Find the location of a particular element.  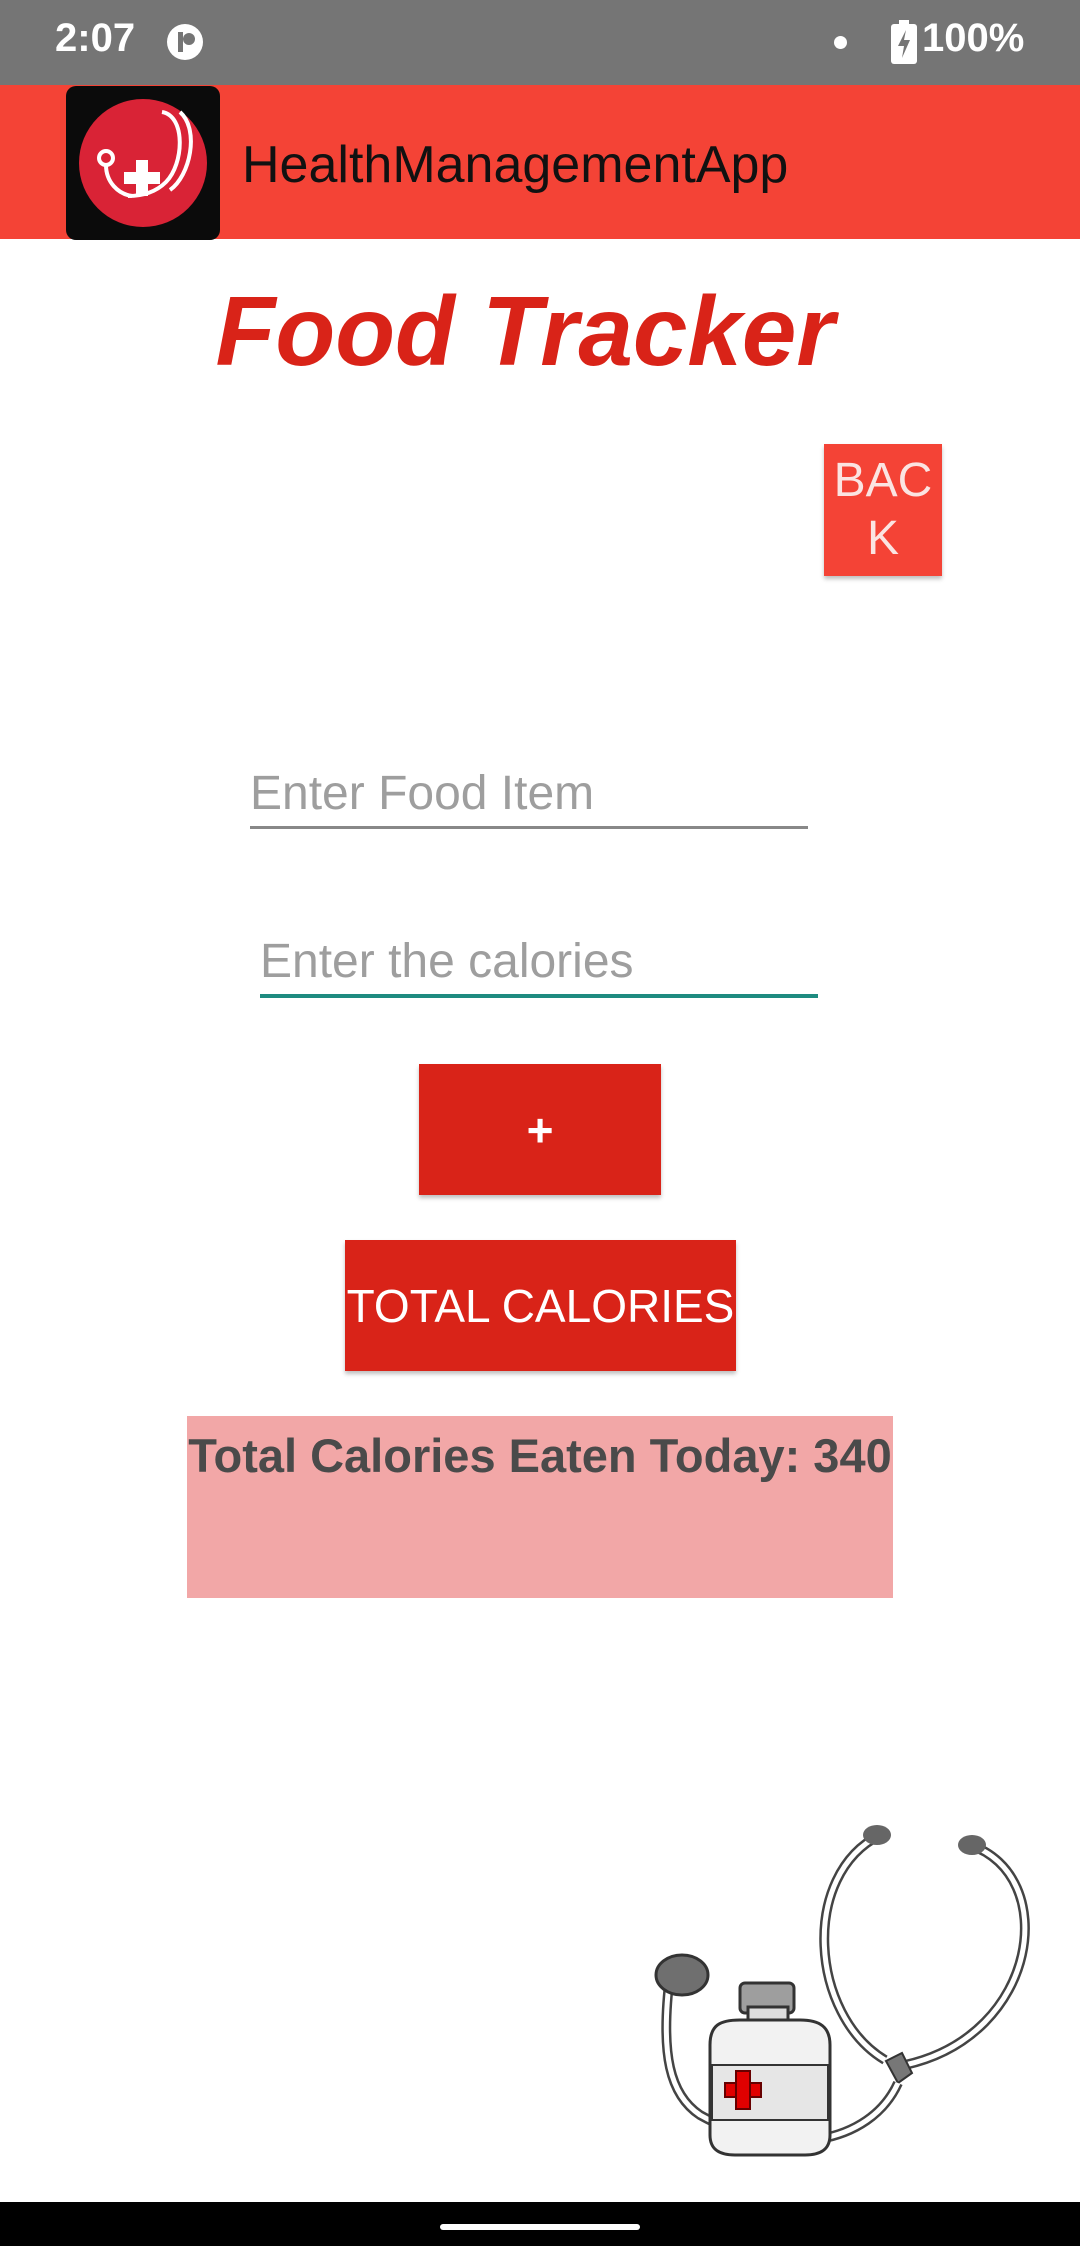

total-calories-button: TOTAL CALORIES is located at coordinates (540, 1305).